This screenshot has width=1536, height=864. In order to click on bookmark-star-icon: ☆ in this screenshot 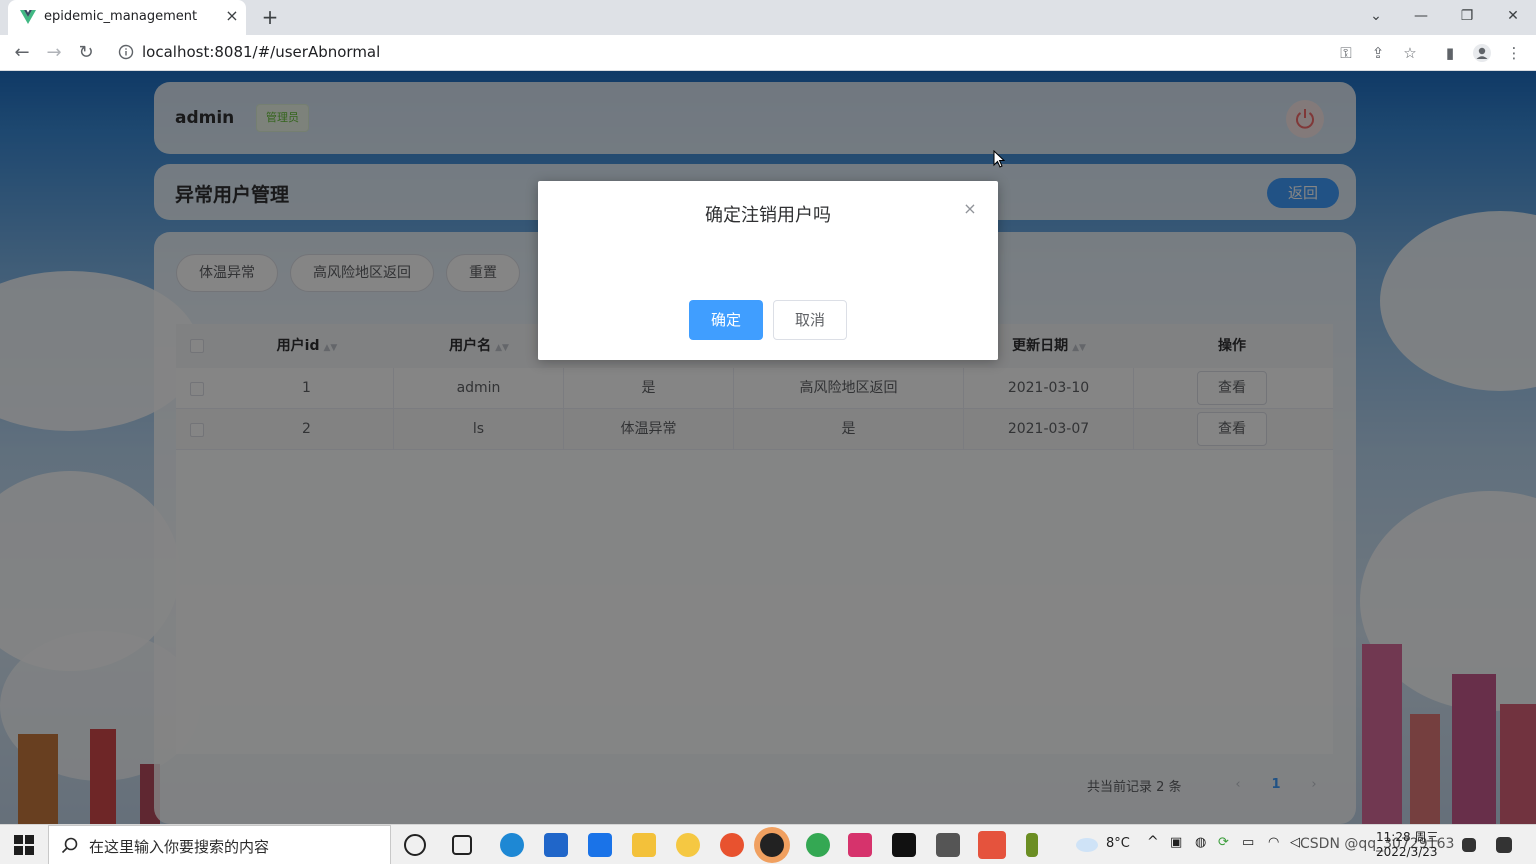, I will do `click(1410, 53)`.